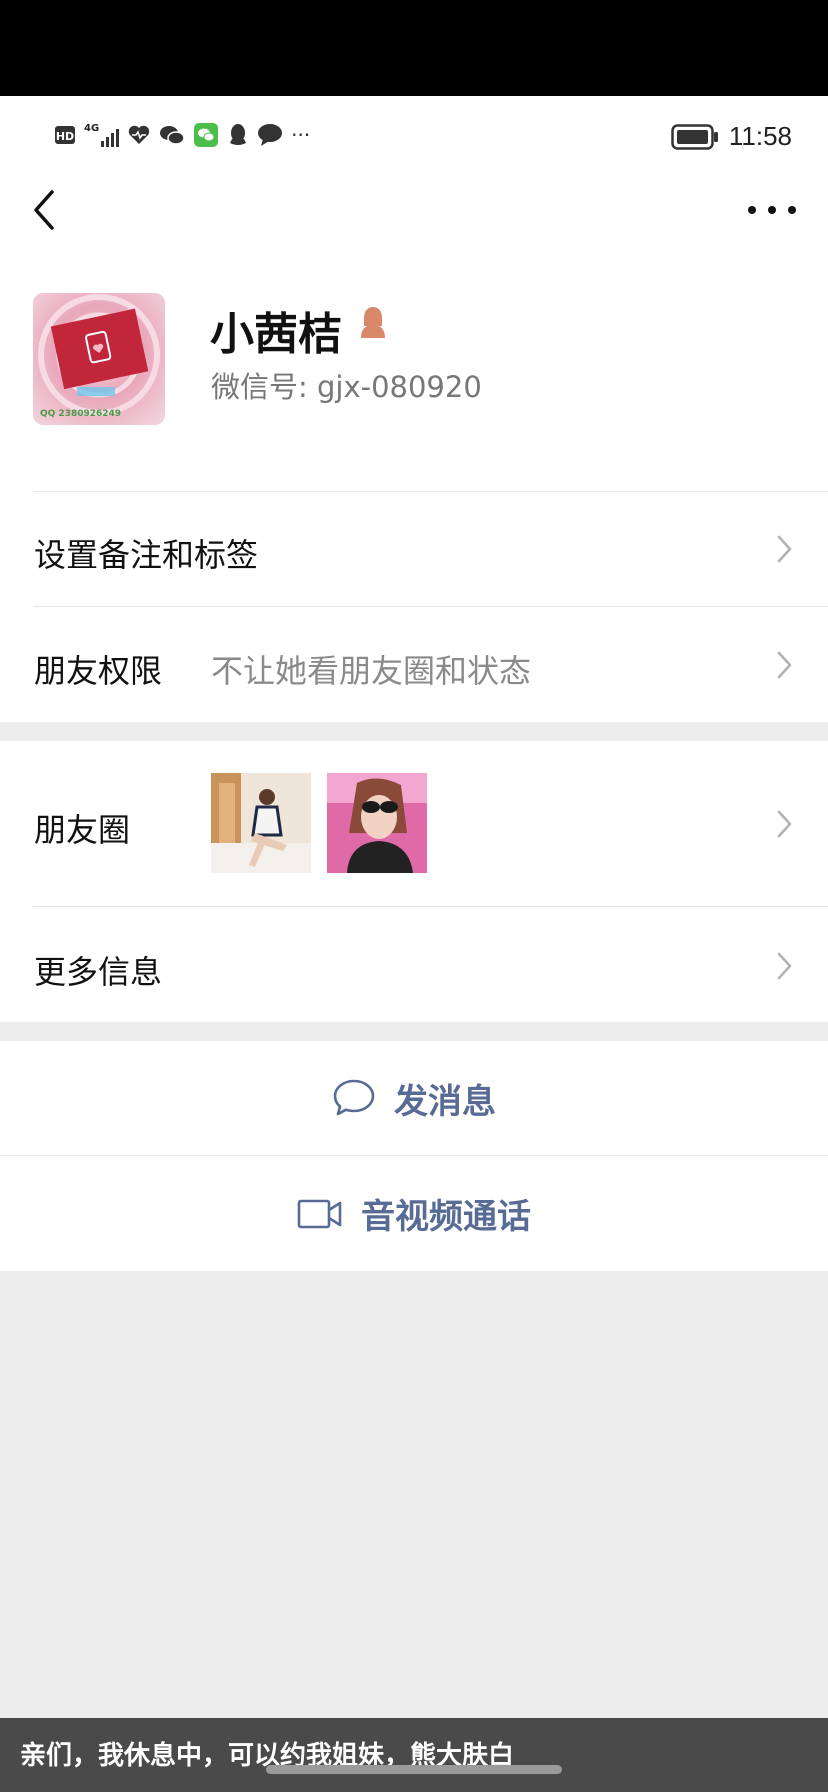 The image size is (828, 1792). What do you see at coordinates (301, 135) in the screenshot?
I see `more-notifications-icon: ···` at bounding box center [301, 135].